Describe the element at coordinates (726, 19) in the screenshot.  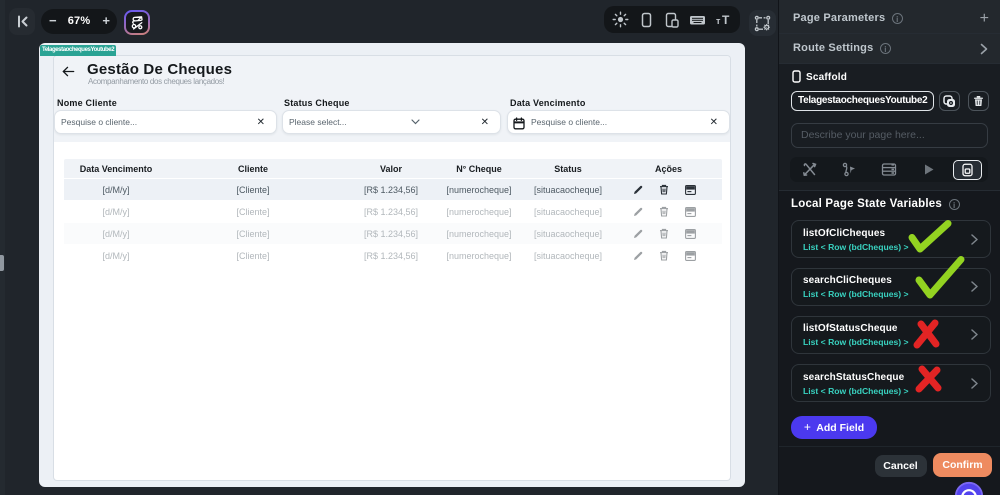
I see `svg-text: T` at that location.